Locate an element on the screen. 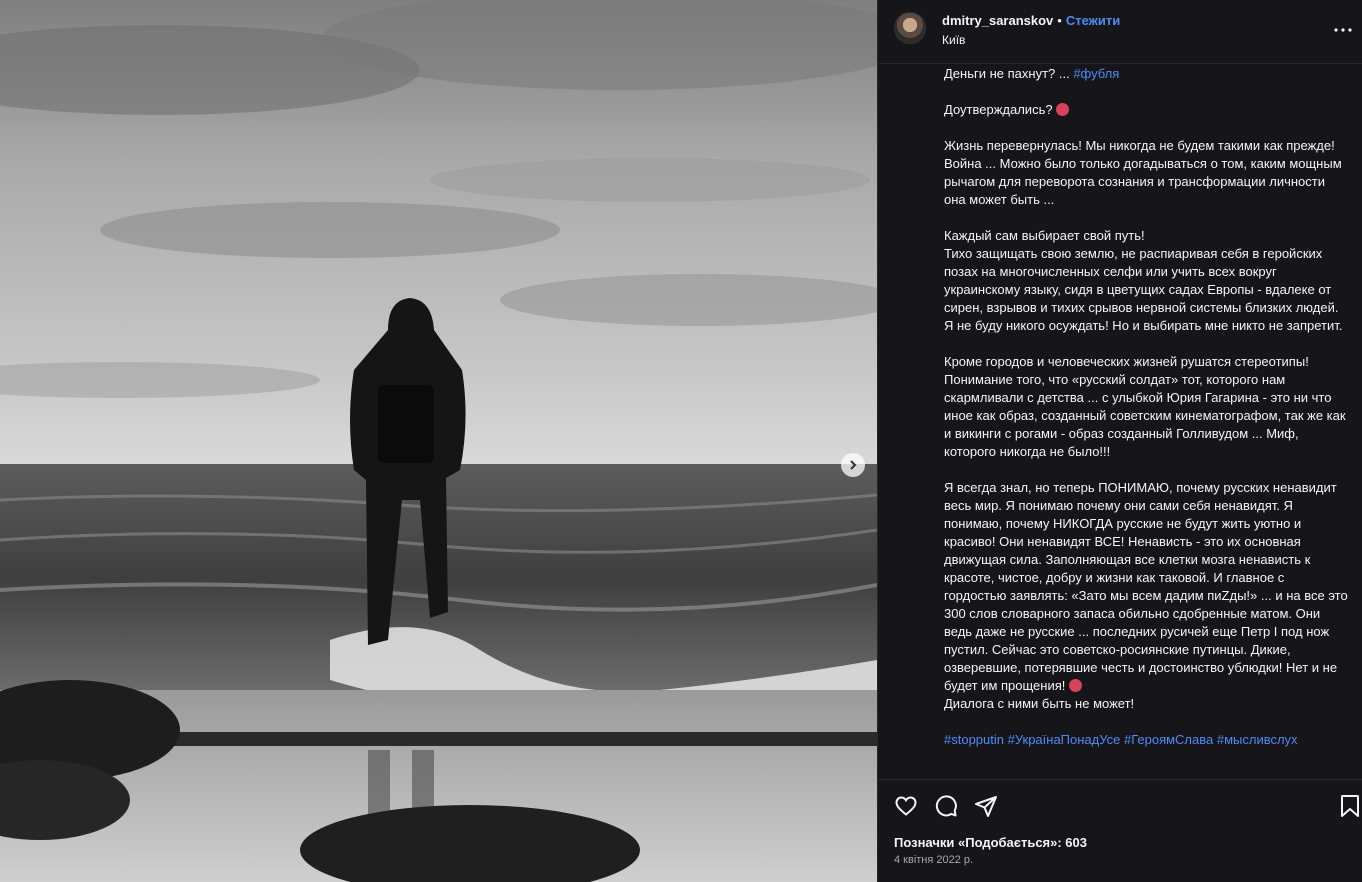 The width and height of the screenshot is (1362, 882). caption-line-2: Доутверждались? is located at coordinates (1146, 110).